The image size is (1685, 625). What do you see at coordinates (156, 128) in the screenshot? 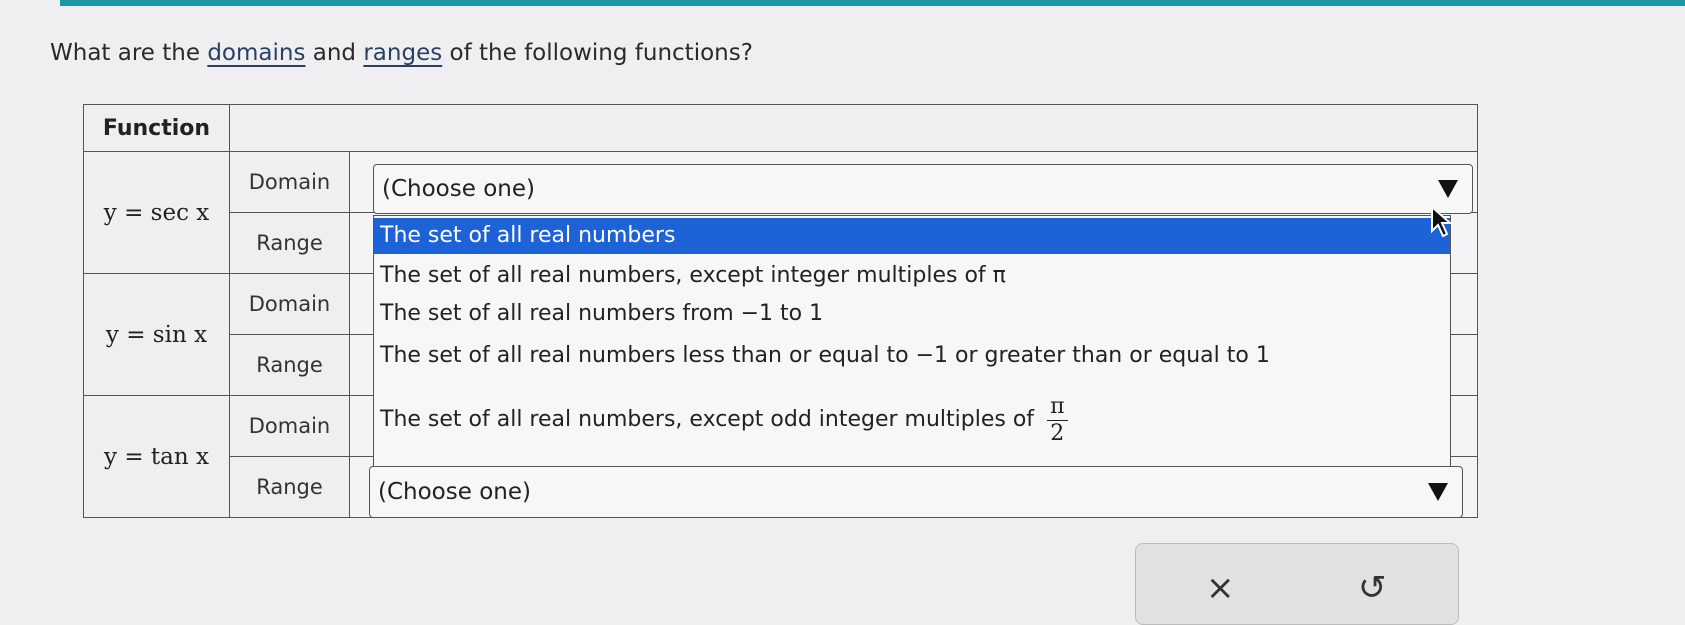
I see `table-header-function: Function` at bounding box center [156, 128].